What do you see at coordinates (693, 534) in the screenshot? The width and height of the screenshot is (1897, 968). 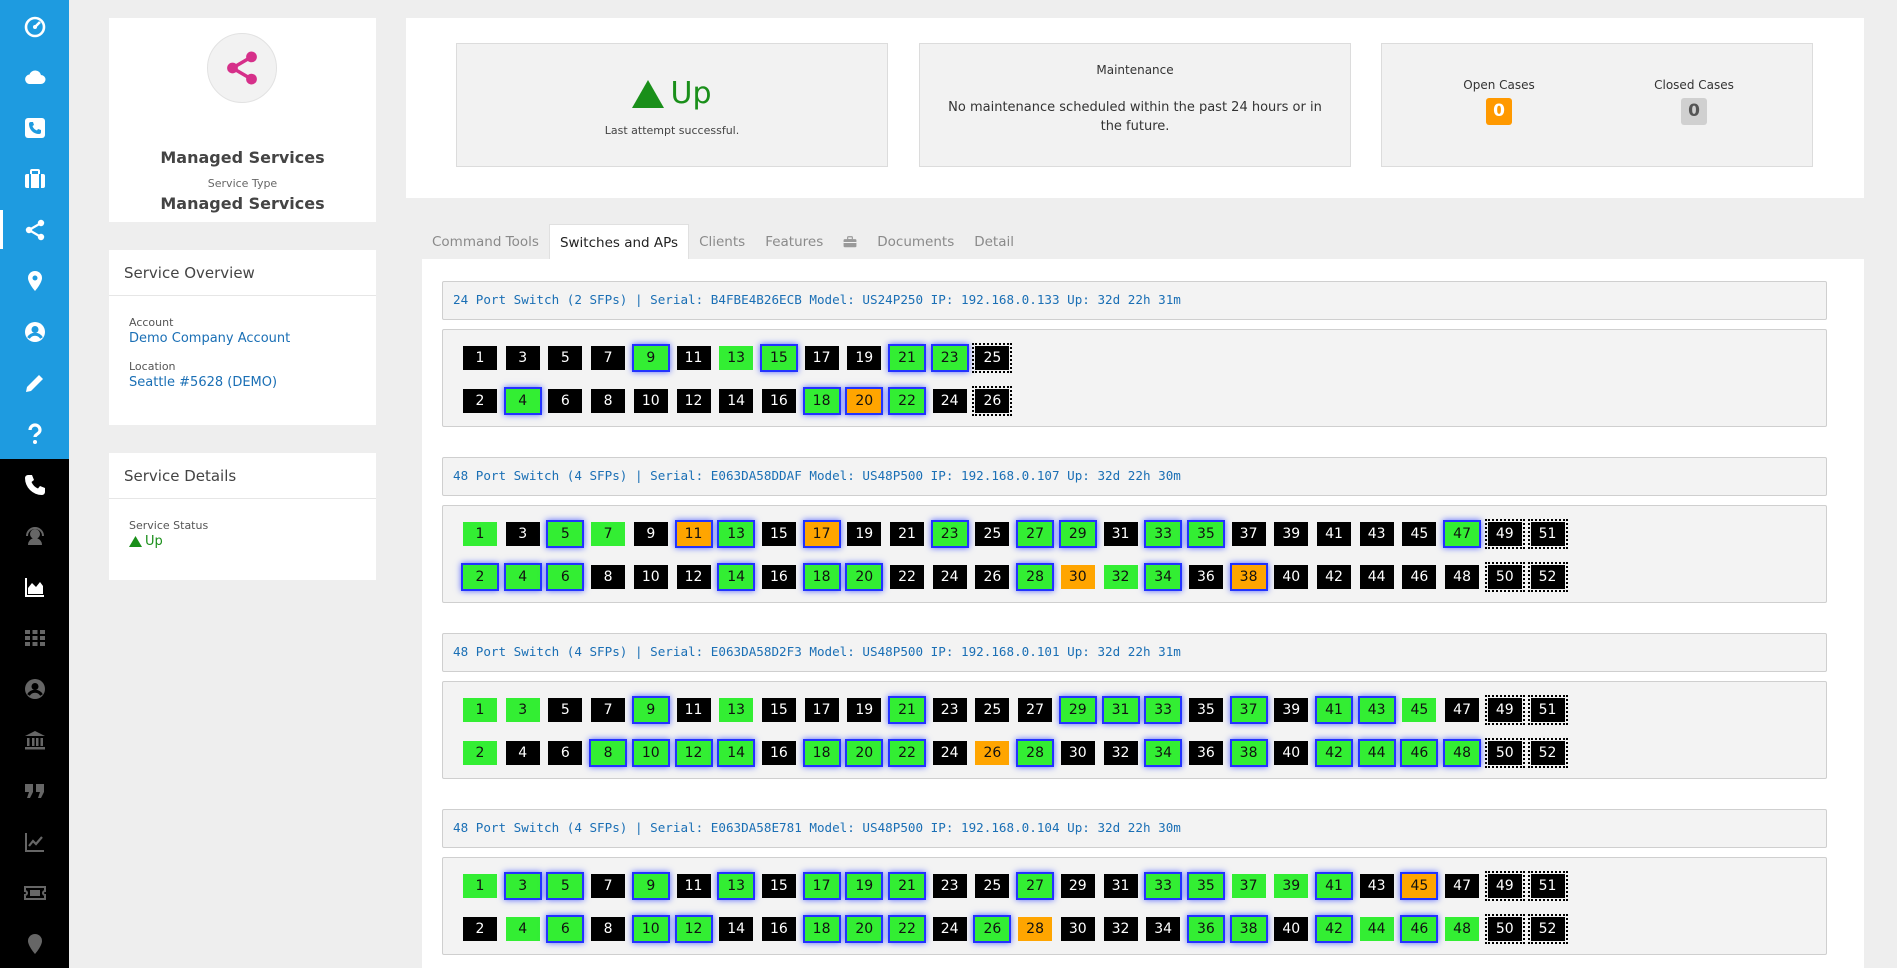 I see `port-11: 11` at bounding box center [693, 534].